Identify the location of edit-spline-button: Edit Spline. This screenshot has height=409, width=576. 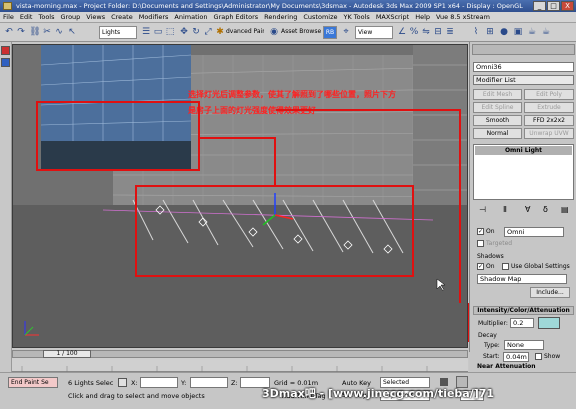
(497, 107).